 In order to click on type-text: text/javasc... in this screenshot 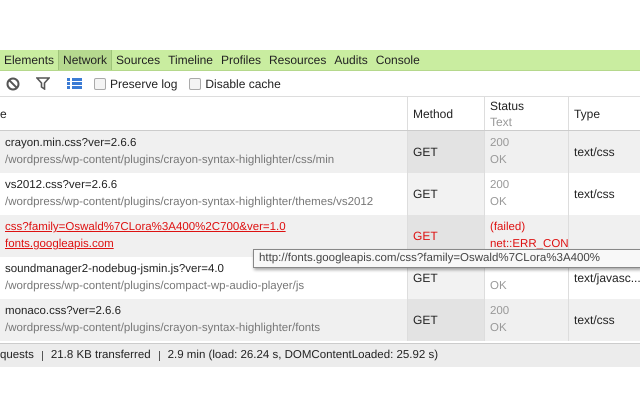, I will do `click(607, 278)`.